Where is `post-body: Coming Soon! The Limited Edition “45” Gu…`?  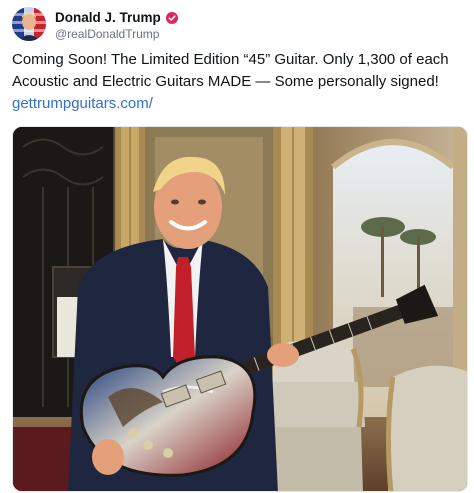 post-body: Coming Soon! The Limited Edition “45” Gu… is located at coordinates (240, 71).